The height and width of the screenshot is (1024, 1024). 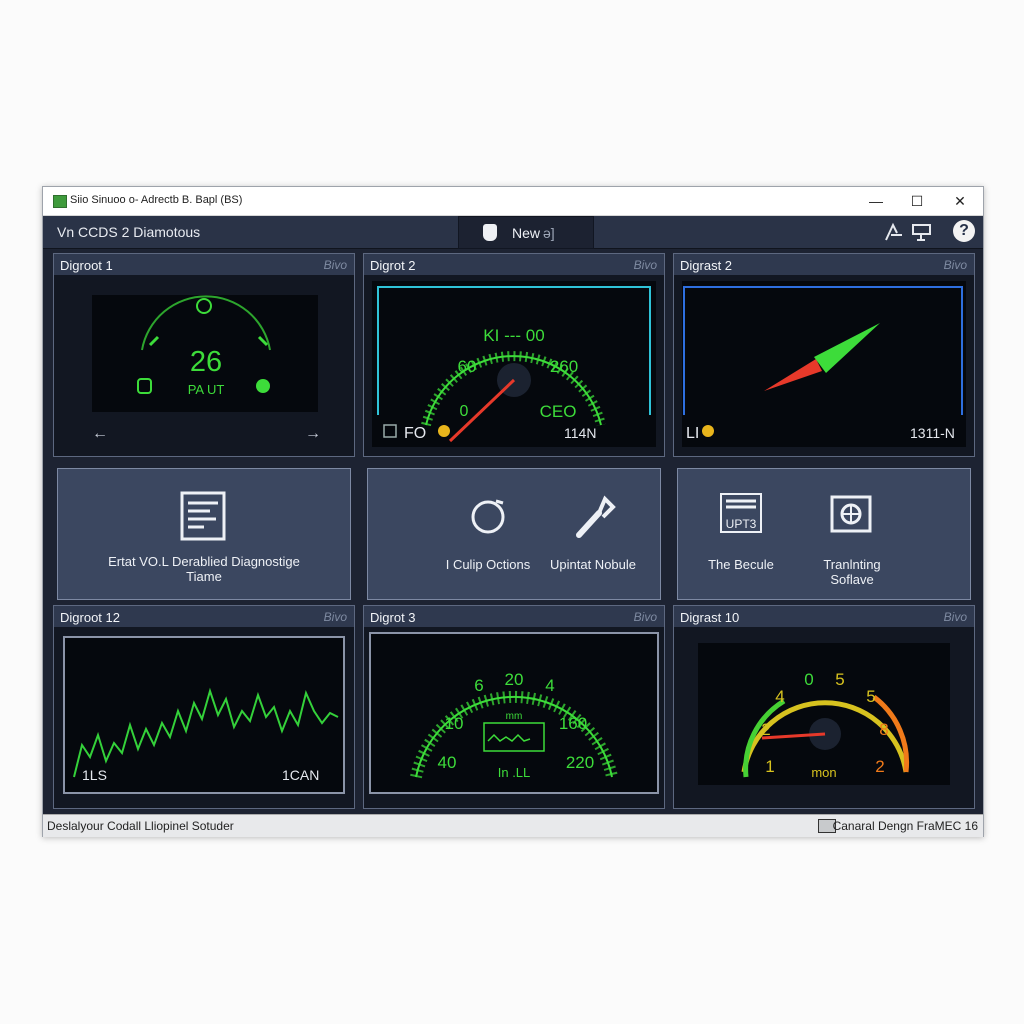 I want to click on panel-body: 0 4 5 5 2 8 1 2 mon, so click(x=824, y=717).